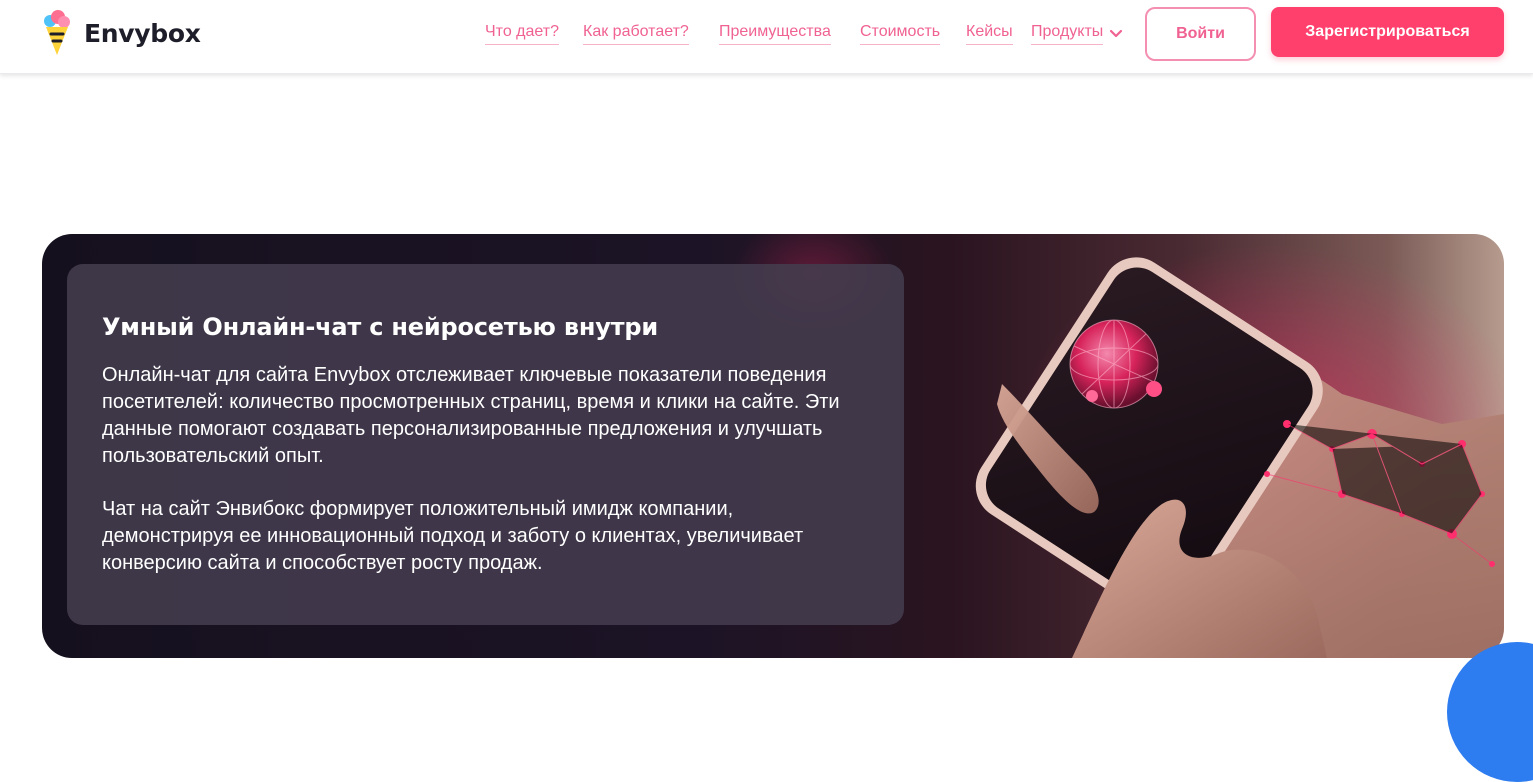 This screenshot has height=782, width=1533. Describe the element at coordinates (380, 327) in the screenshot. I see `banner-title: Умный Онлайн-чат с нейросетью внутри` at that location.